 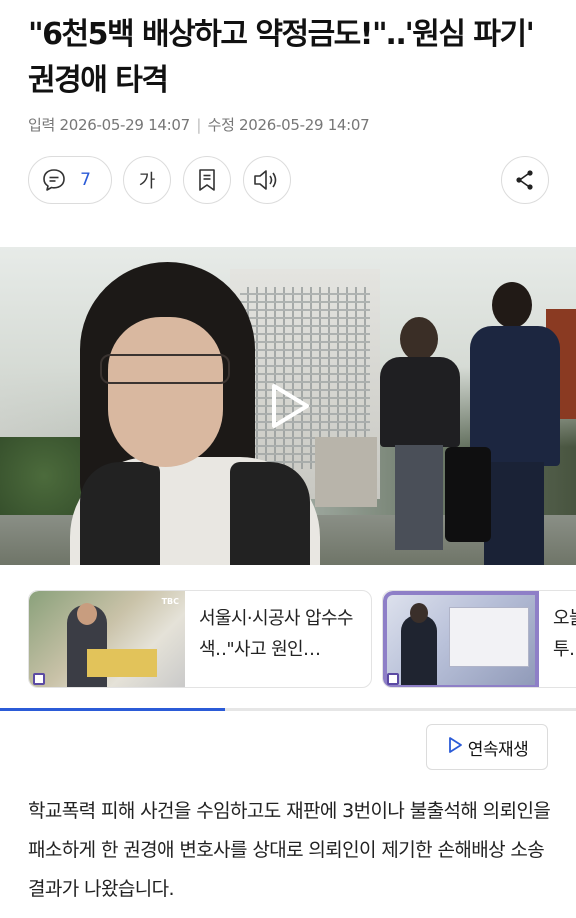 I want to click on play-icon, so click(x=287, y=408).